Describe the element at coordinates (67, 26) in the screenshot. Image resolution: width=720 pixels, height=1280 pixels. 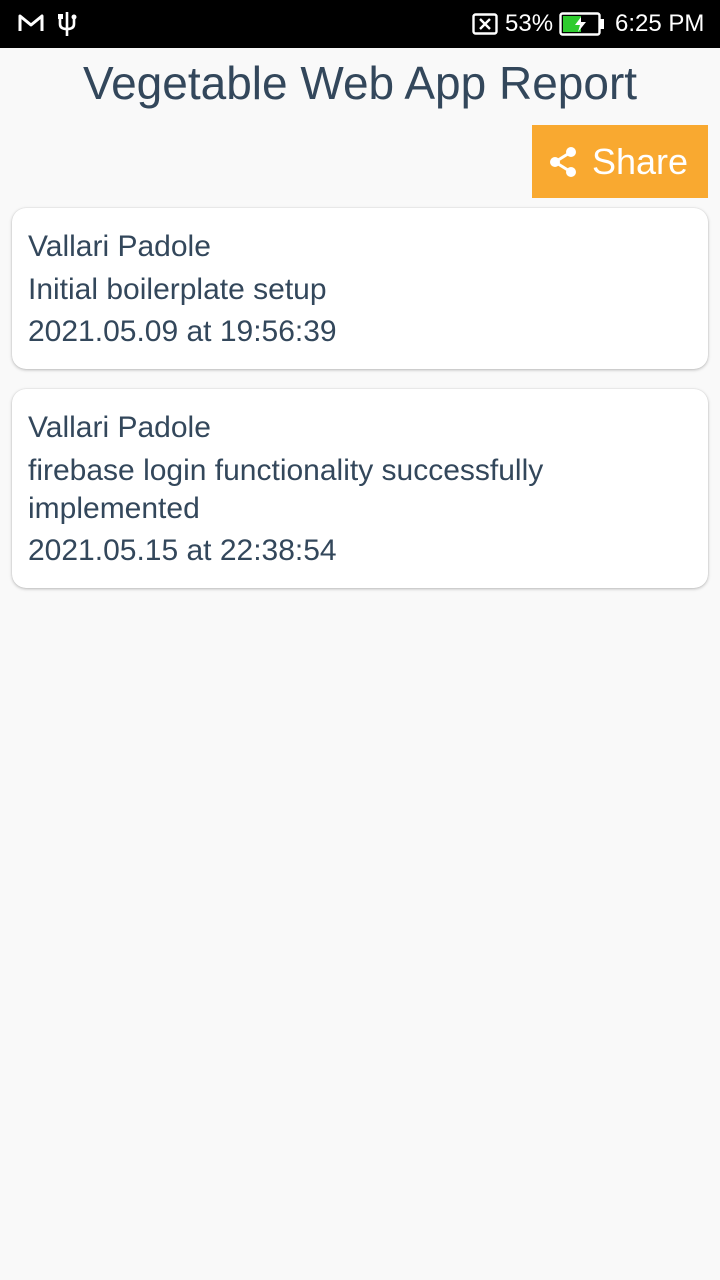
I see `usb-icon` at that location.